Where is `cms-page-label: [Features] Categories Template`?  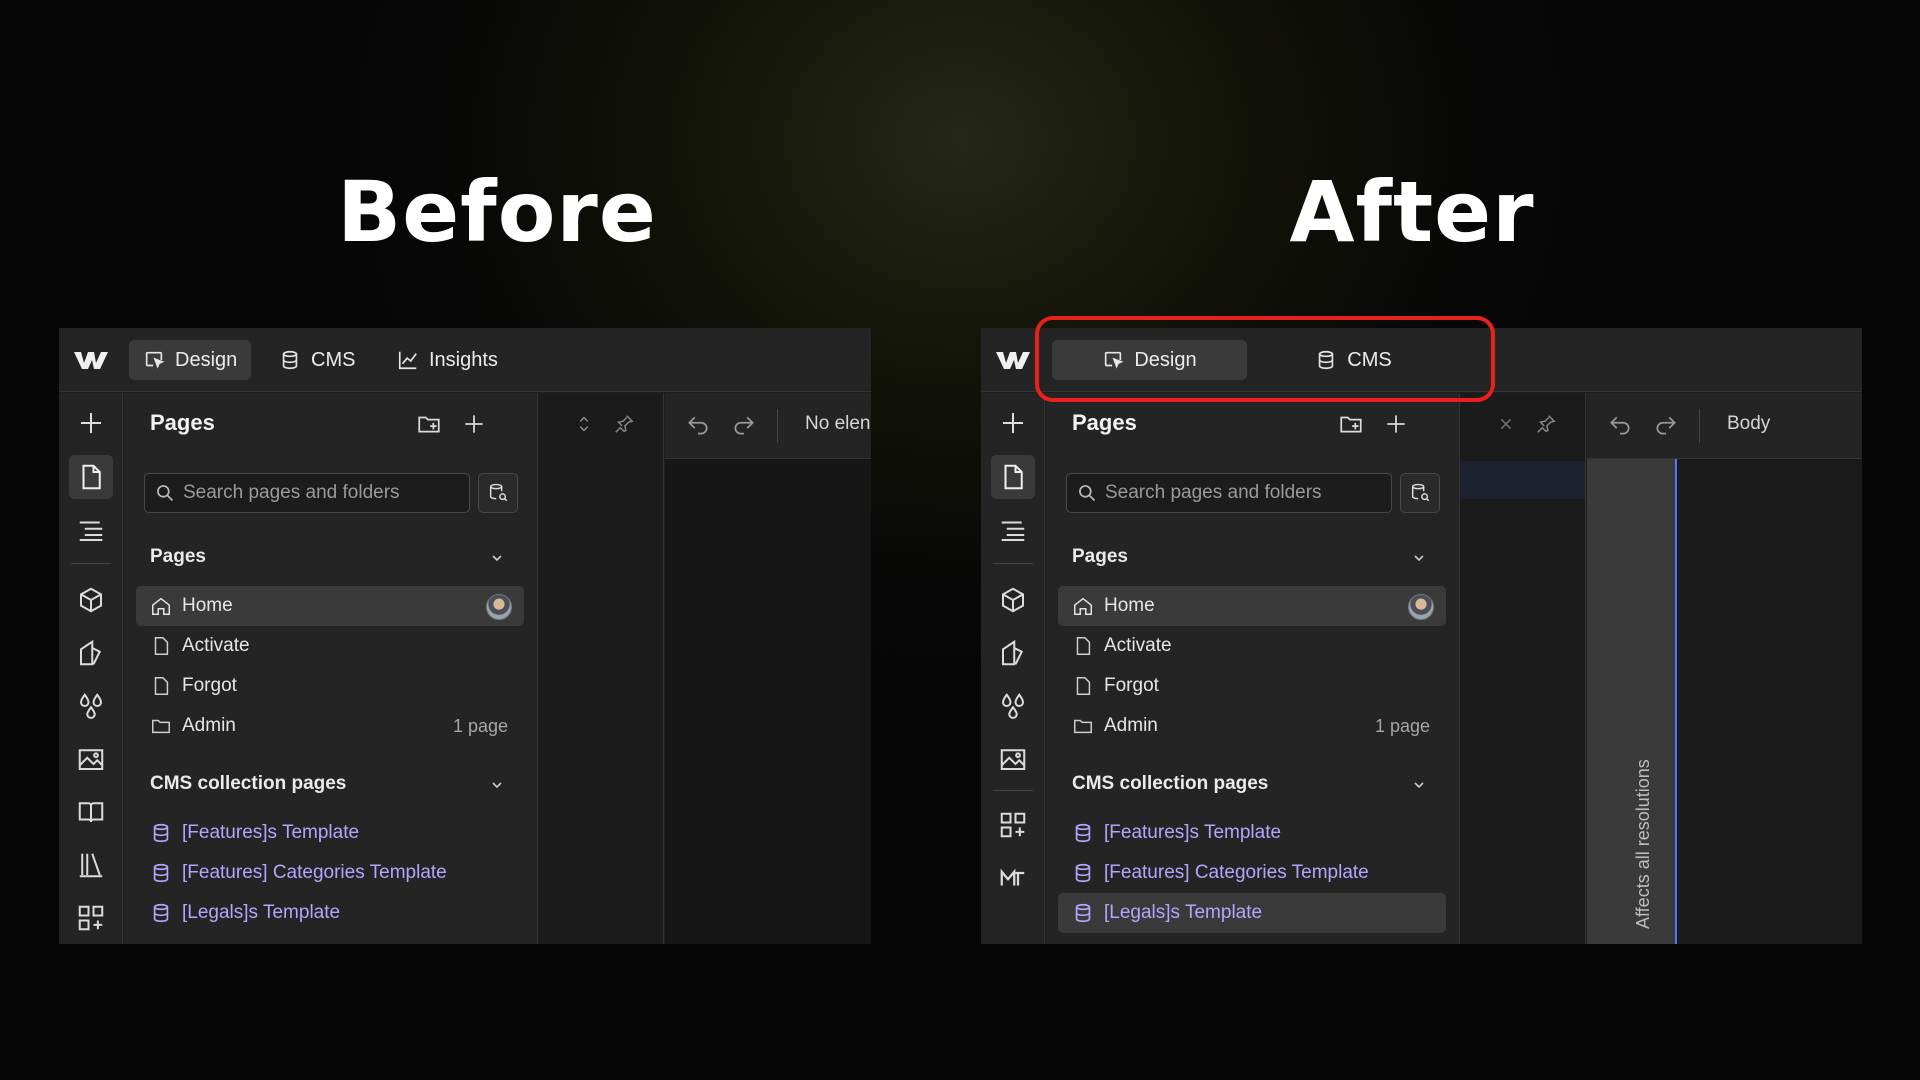
cms-page-label: [Features] Categories Template is located at coordinates (1236, 872).